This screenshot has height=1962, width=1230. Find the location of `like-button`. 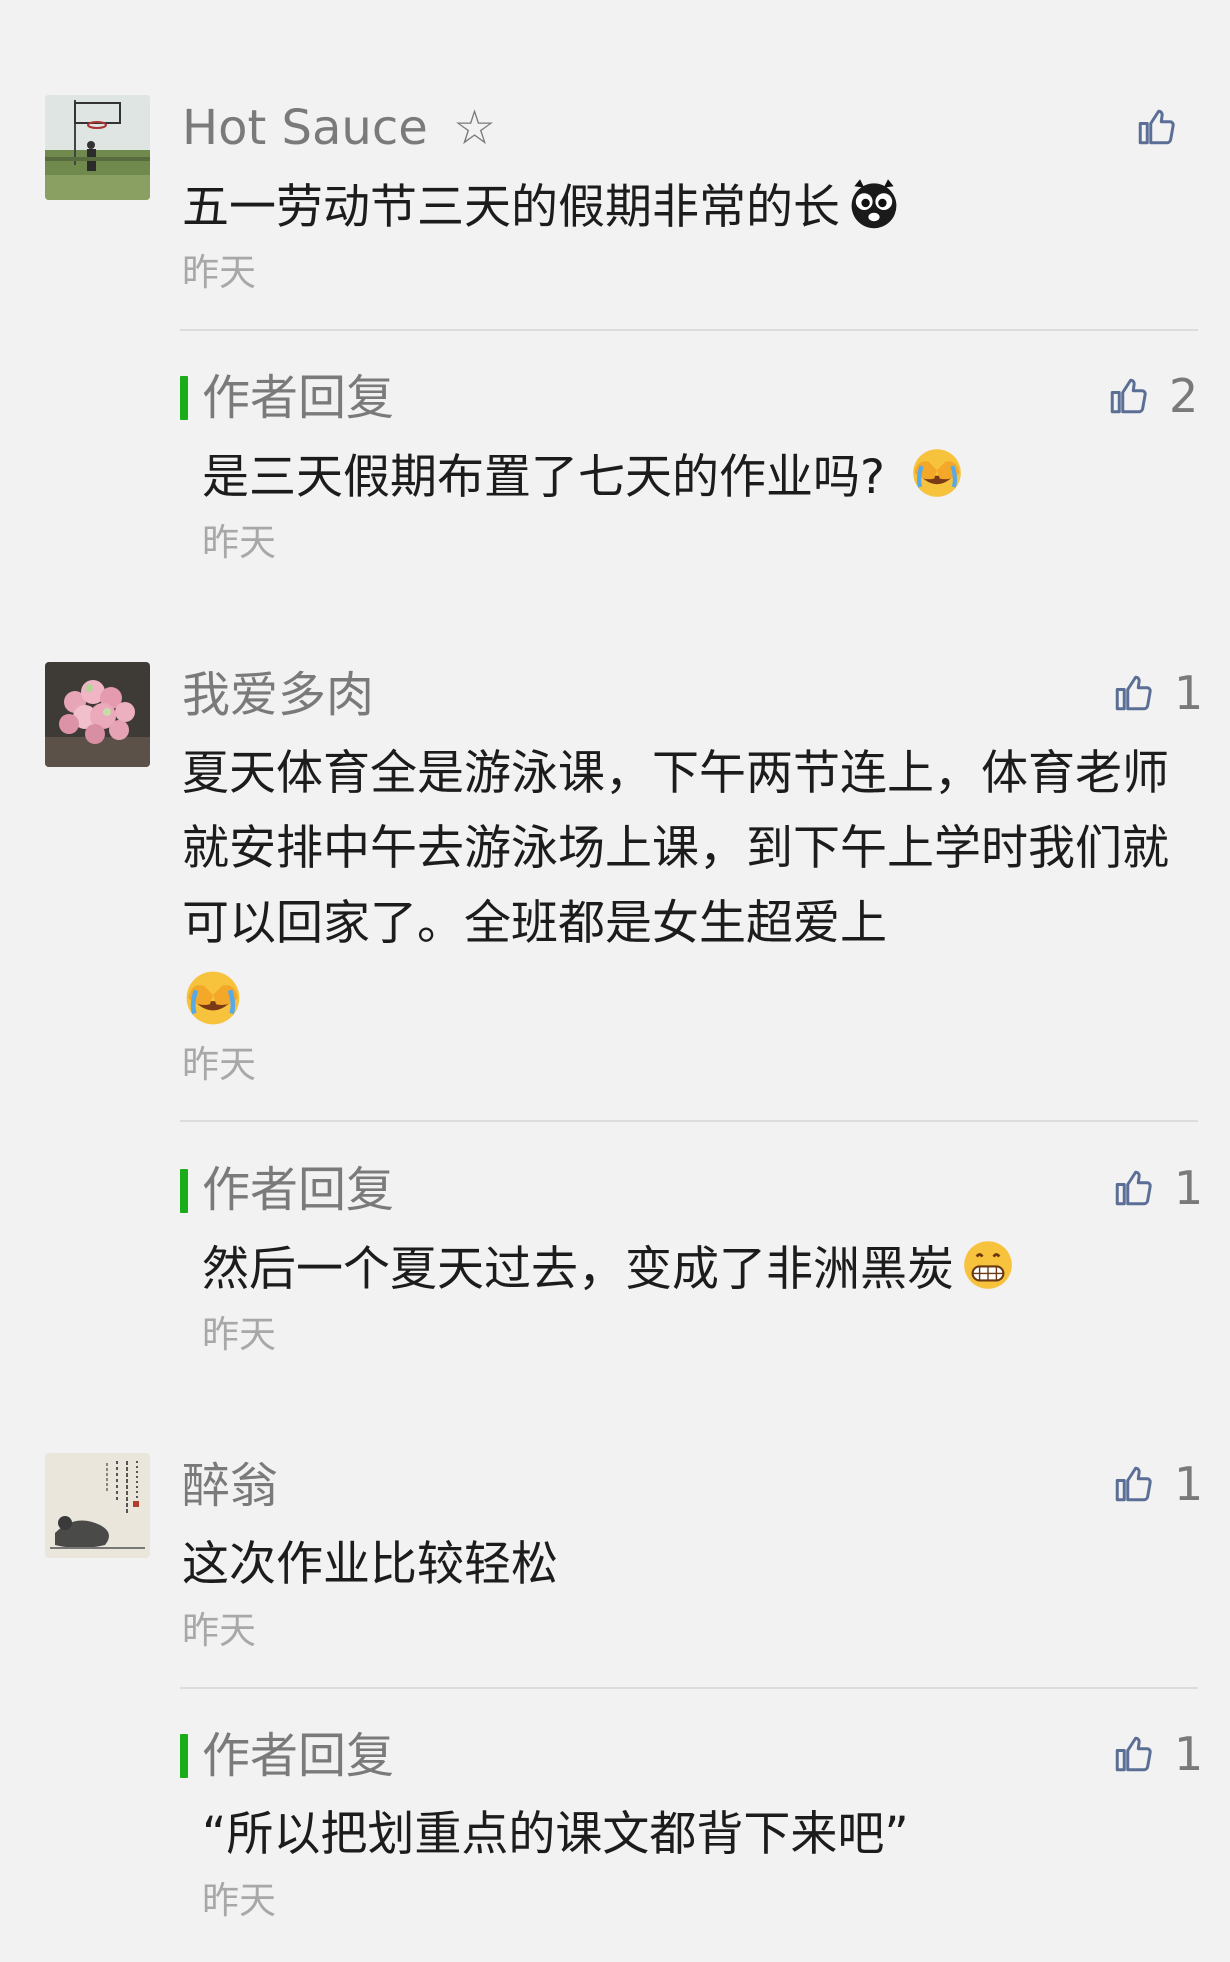

like-button is located at coordinates (1166, 127).